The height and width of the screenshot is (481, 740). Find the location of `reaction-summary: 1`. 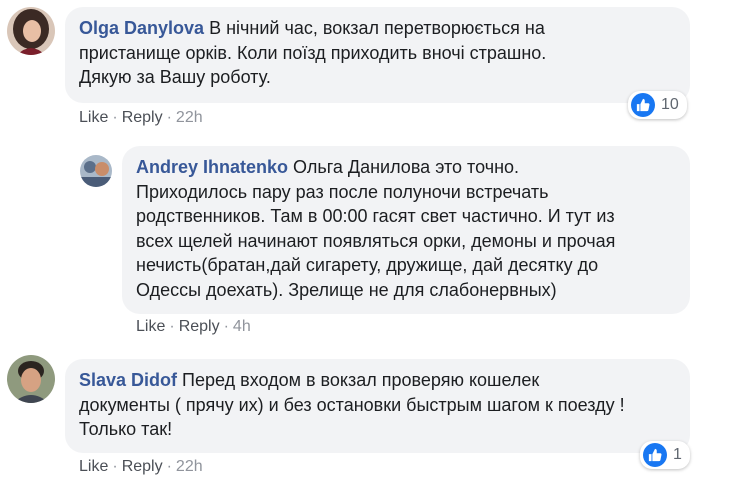

reaction-summary: 1 is located at coordinates (665, 455).